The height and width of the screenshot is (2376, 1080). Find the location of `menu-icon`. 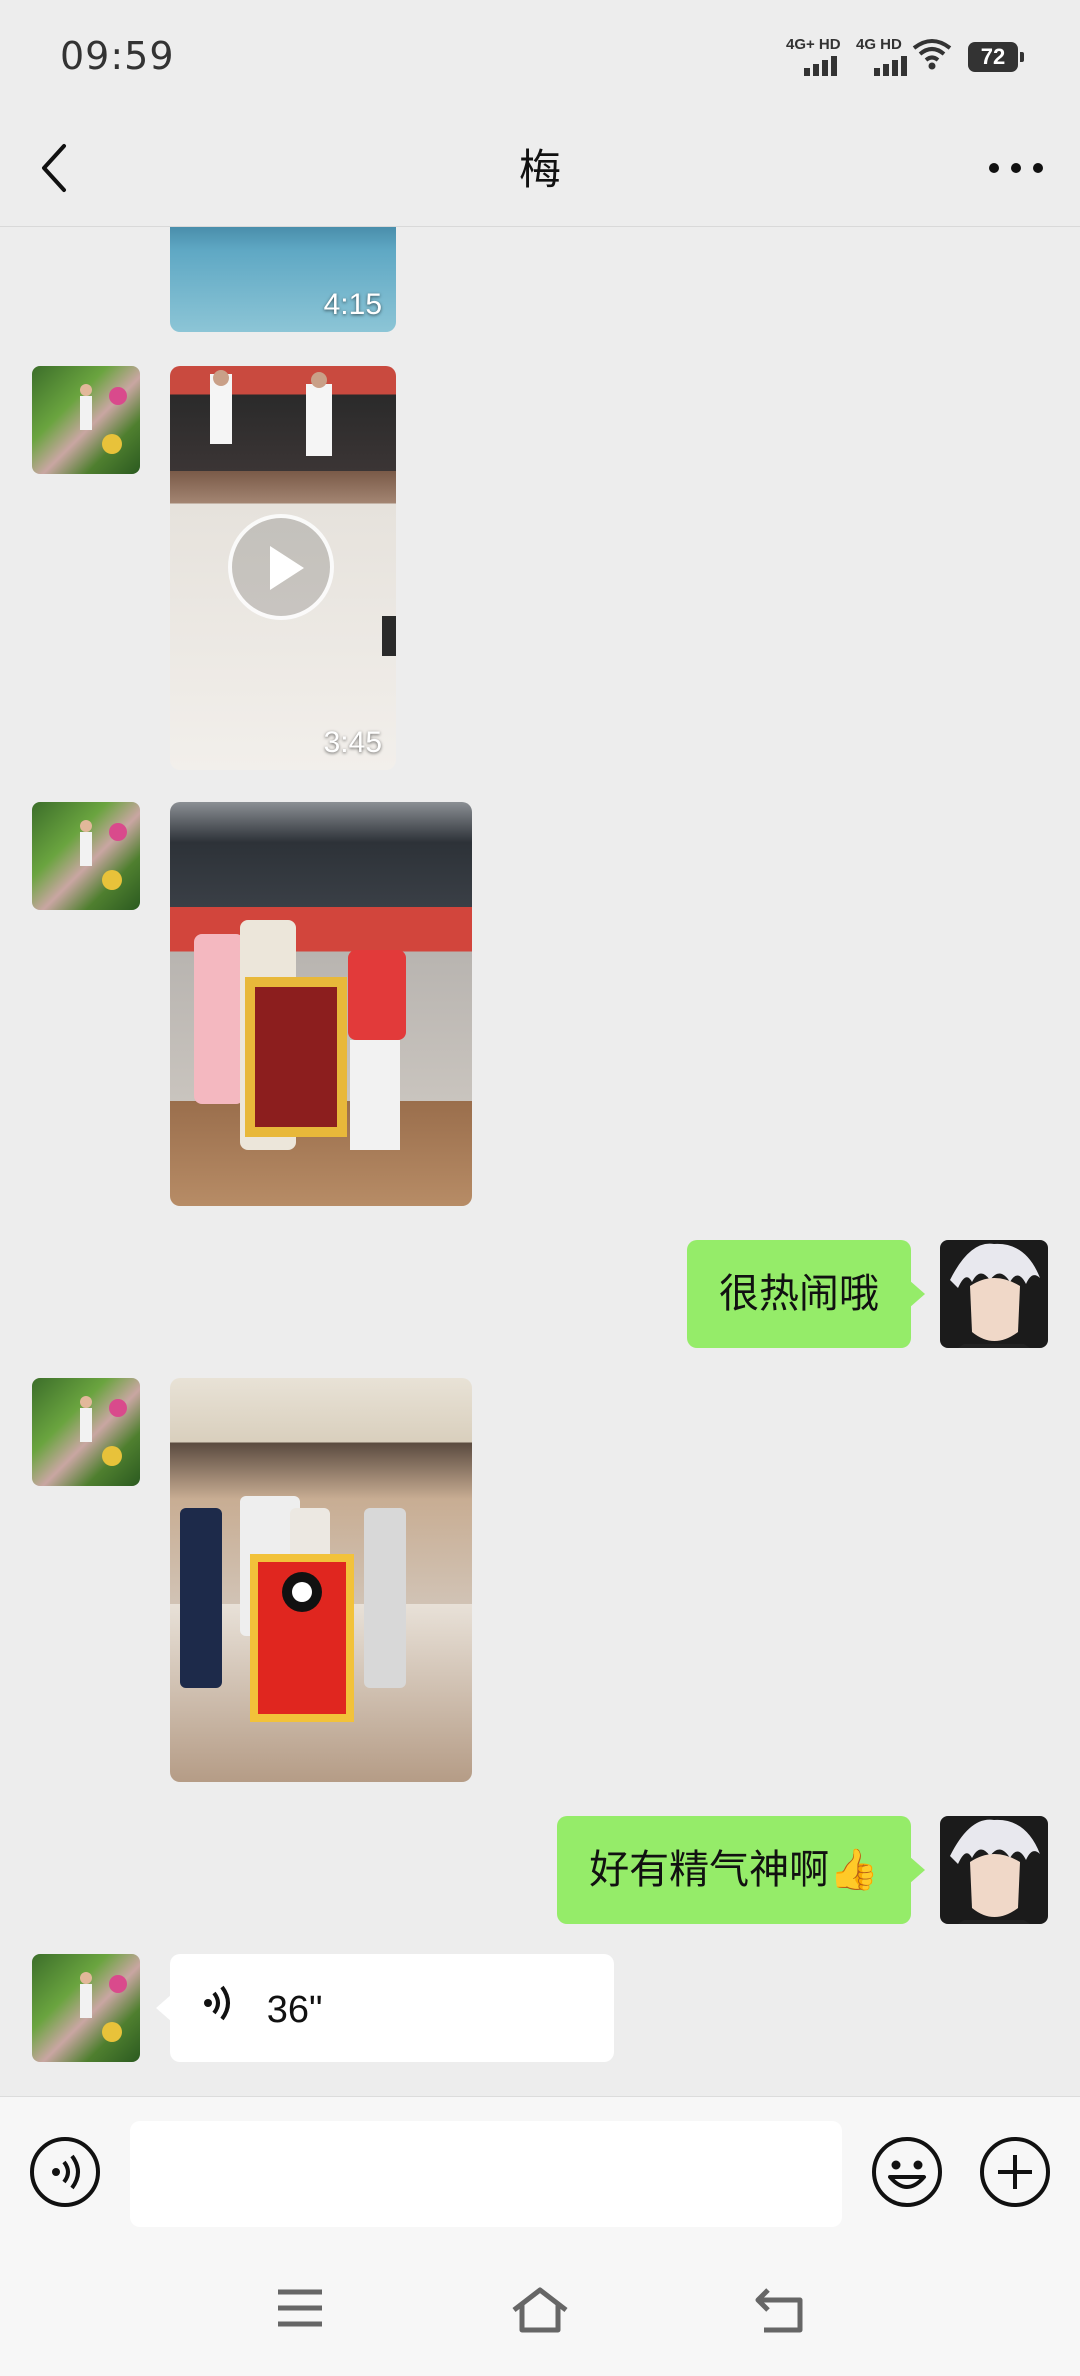

menu-icon is located at coordinates (300, 2310).